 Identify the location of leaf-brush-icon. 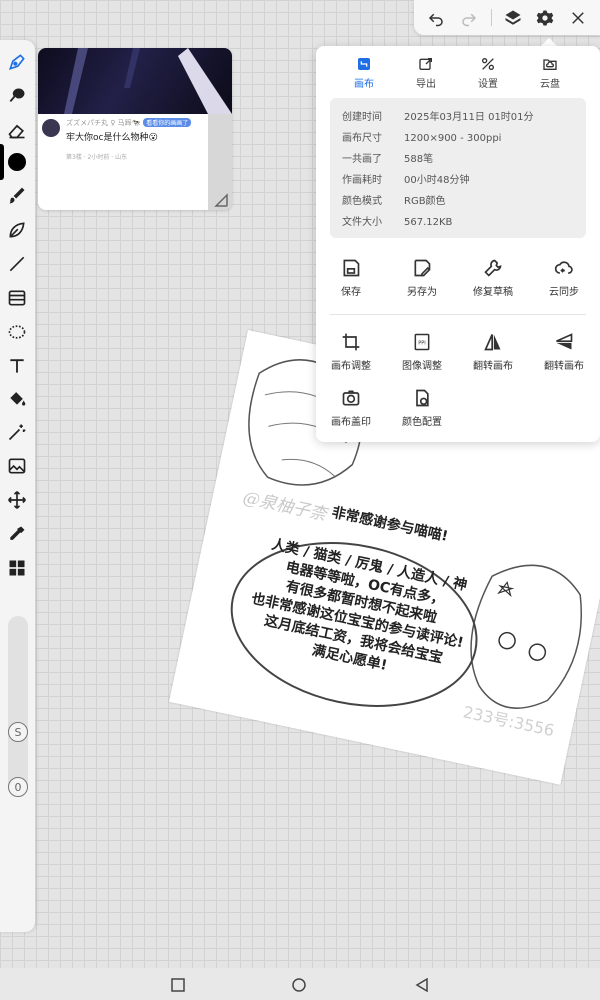
(17, 230).